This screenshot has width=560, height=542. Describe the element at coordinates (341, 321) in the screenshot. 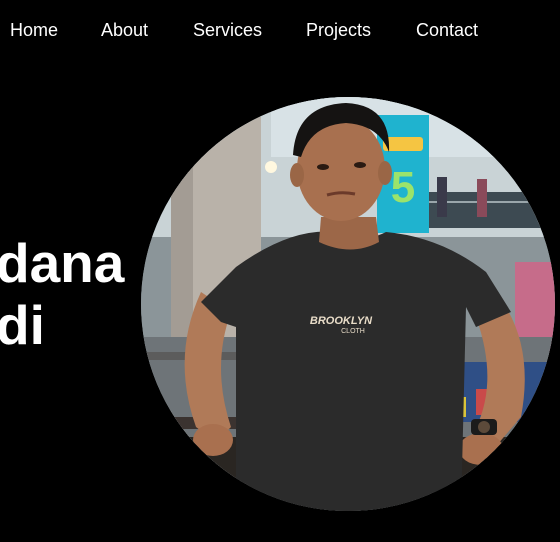

I see `shirt-print-line1: BROOKLYN` at that location.